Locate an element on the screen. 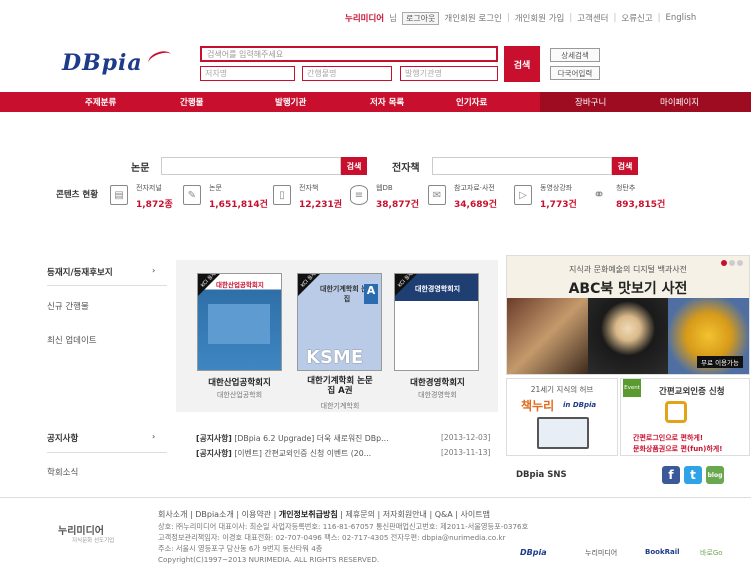 Image resolution: width=751 pixels, height=569 pixels. detail-search-button: 상세검색 is located at coordinates (575, 55).